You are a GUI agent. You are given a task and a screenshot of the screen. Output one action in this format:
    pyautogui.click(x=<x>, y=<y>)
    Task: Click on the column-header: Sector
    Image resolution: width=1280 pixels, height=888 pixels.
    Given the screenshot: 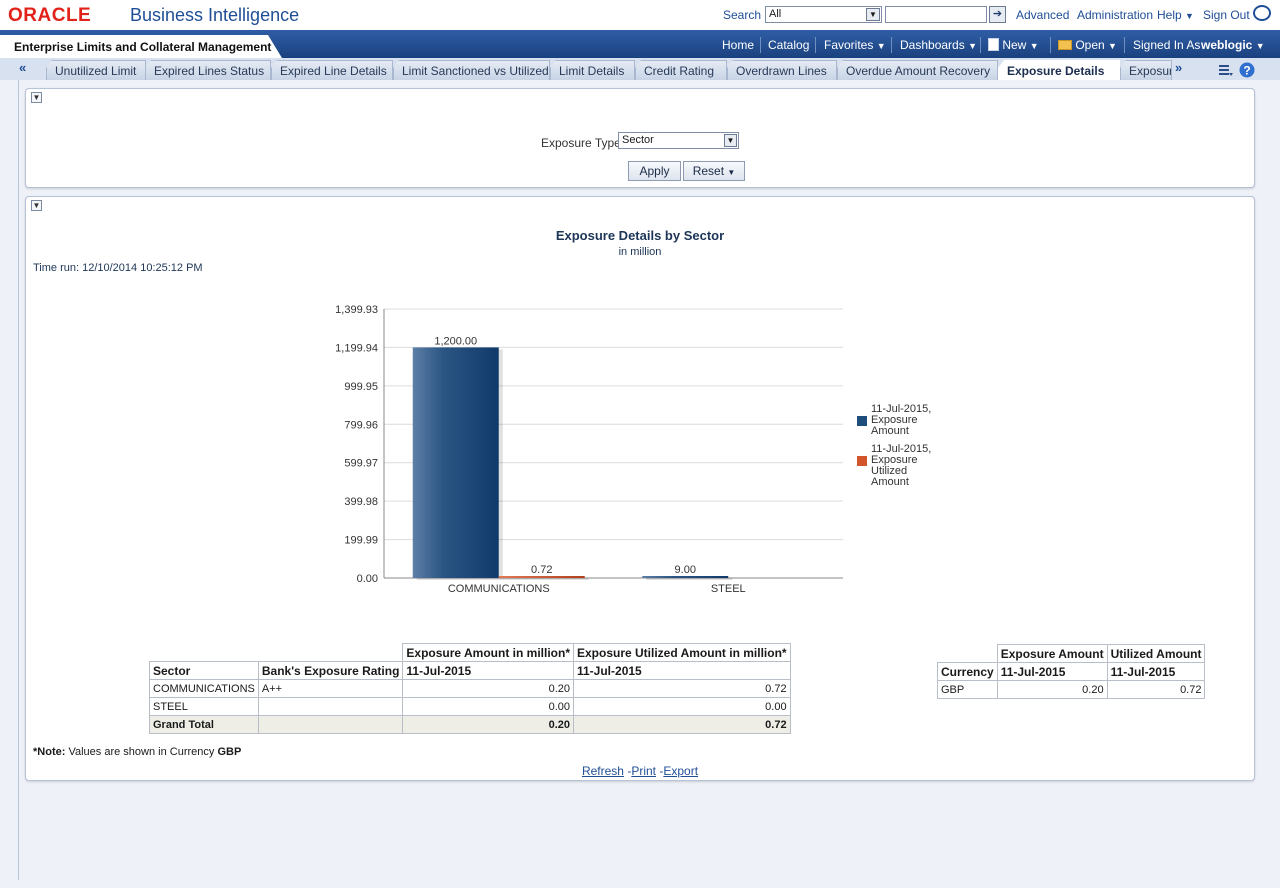 What is the action you would take?
    pyautogui.click(x=204, y=670)
    